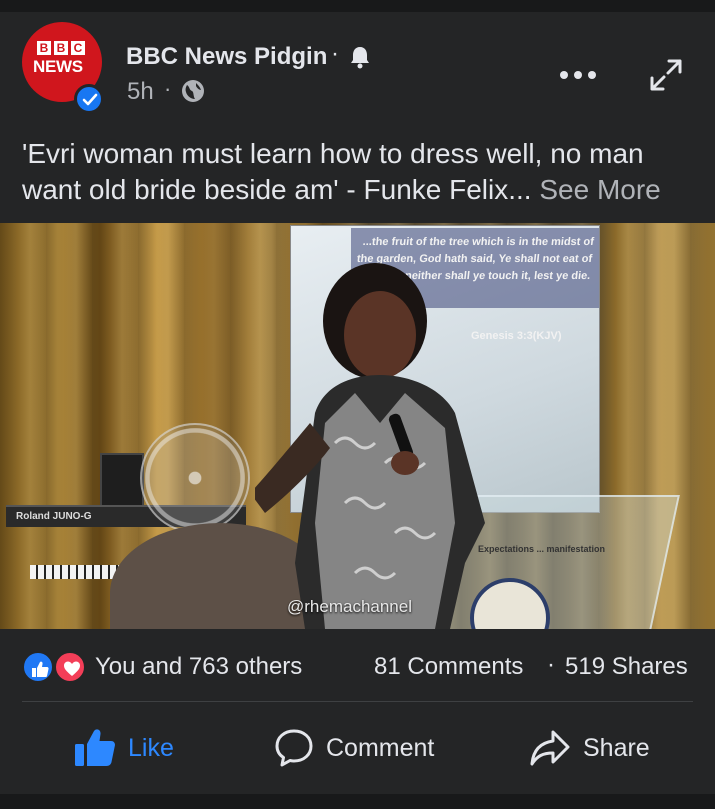 This screenshot has height=809, width=715. Describe the element at coordinates (54, 516) in the screenshot. I see `keyboard-label: Roland JUNO-G` at that location.